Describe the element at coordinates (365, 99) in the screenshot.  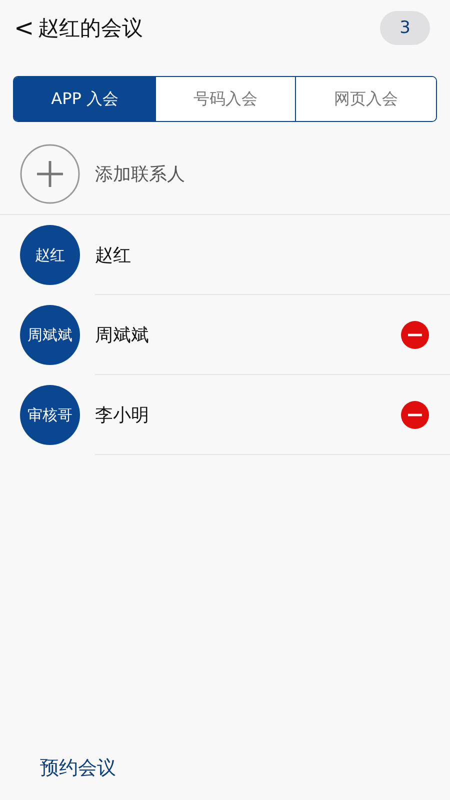
I see `join-tab: 网页入会` at that location.